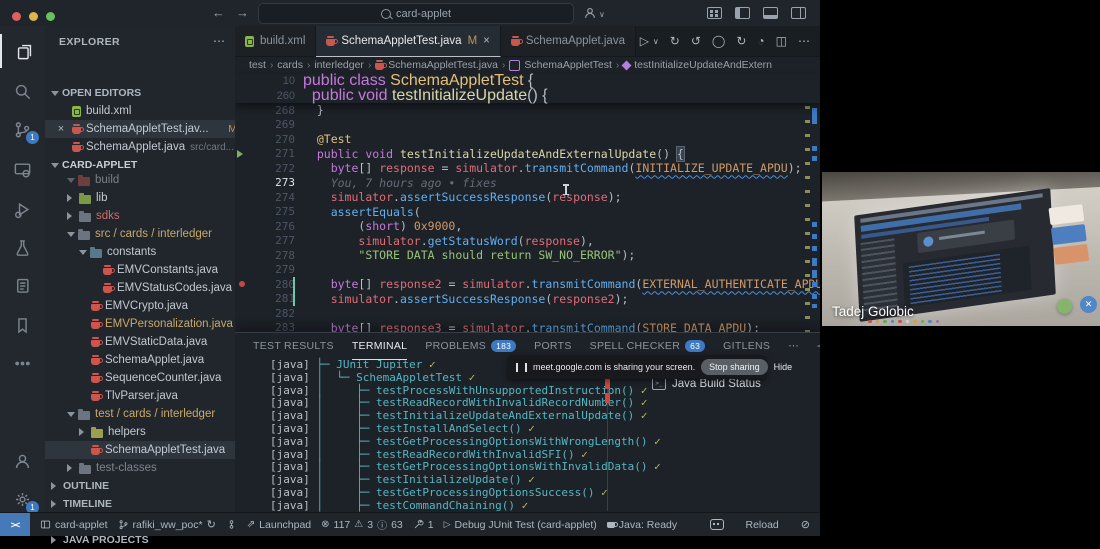 Image resolution: width=1100 pixels, height=549 pixels. Describe the element at coordinates (423, 525) in the screenshot. I see `statusbar-1: 1` at that location.